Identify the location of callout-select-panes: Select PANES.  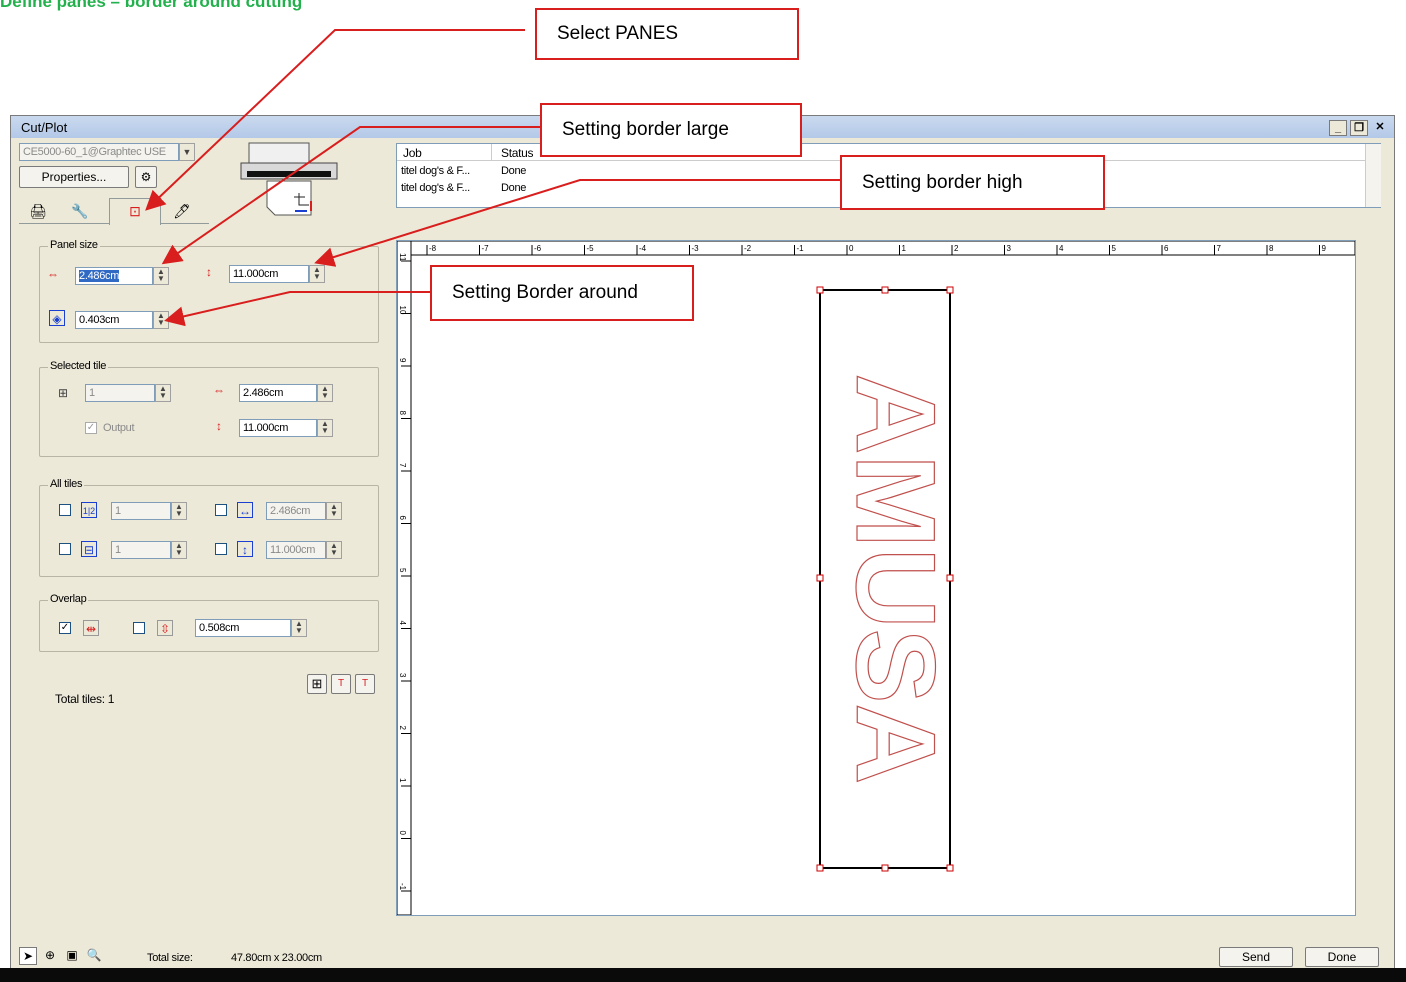
(667, 34).